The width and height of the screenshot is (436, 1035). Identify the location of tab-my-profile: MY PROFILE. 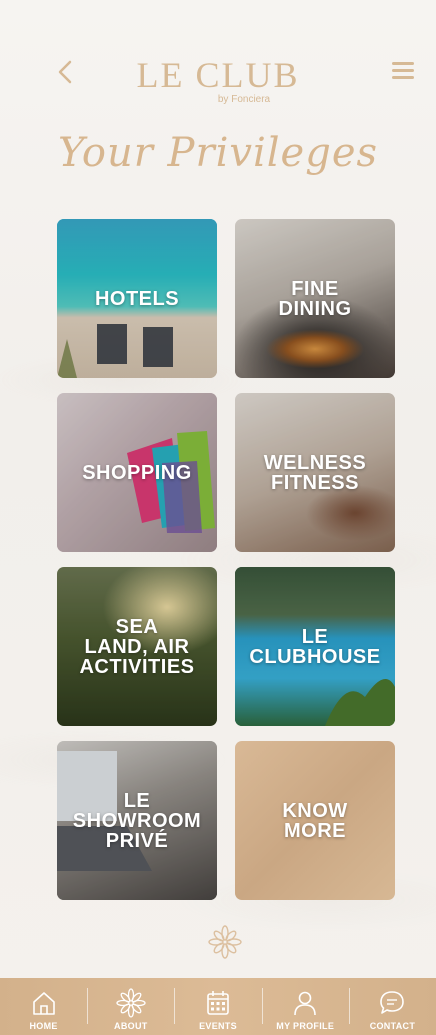
(305, 1006).